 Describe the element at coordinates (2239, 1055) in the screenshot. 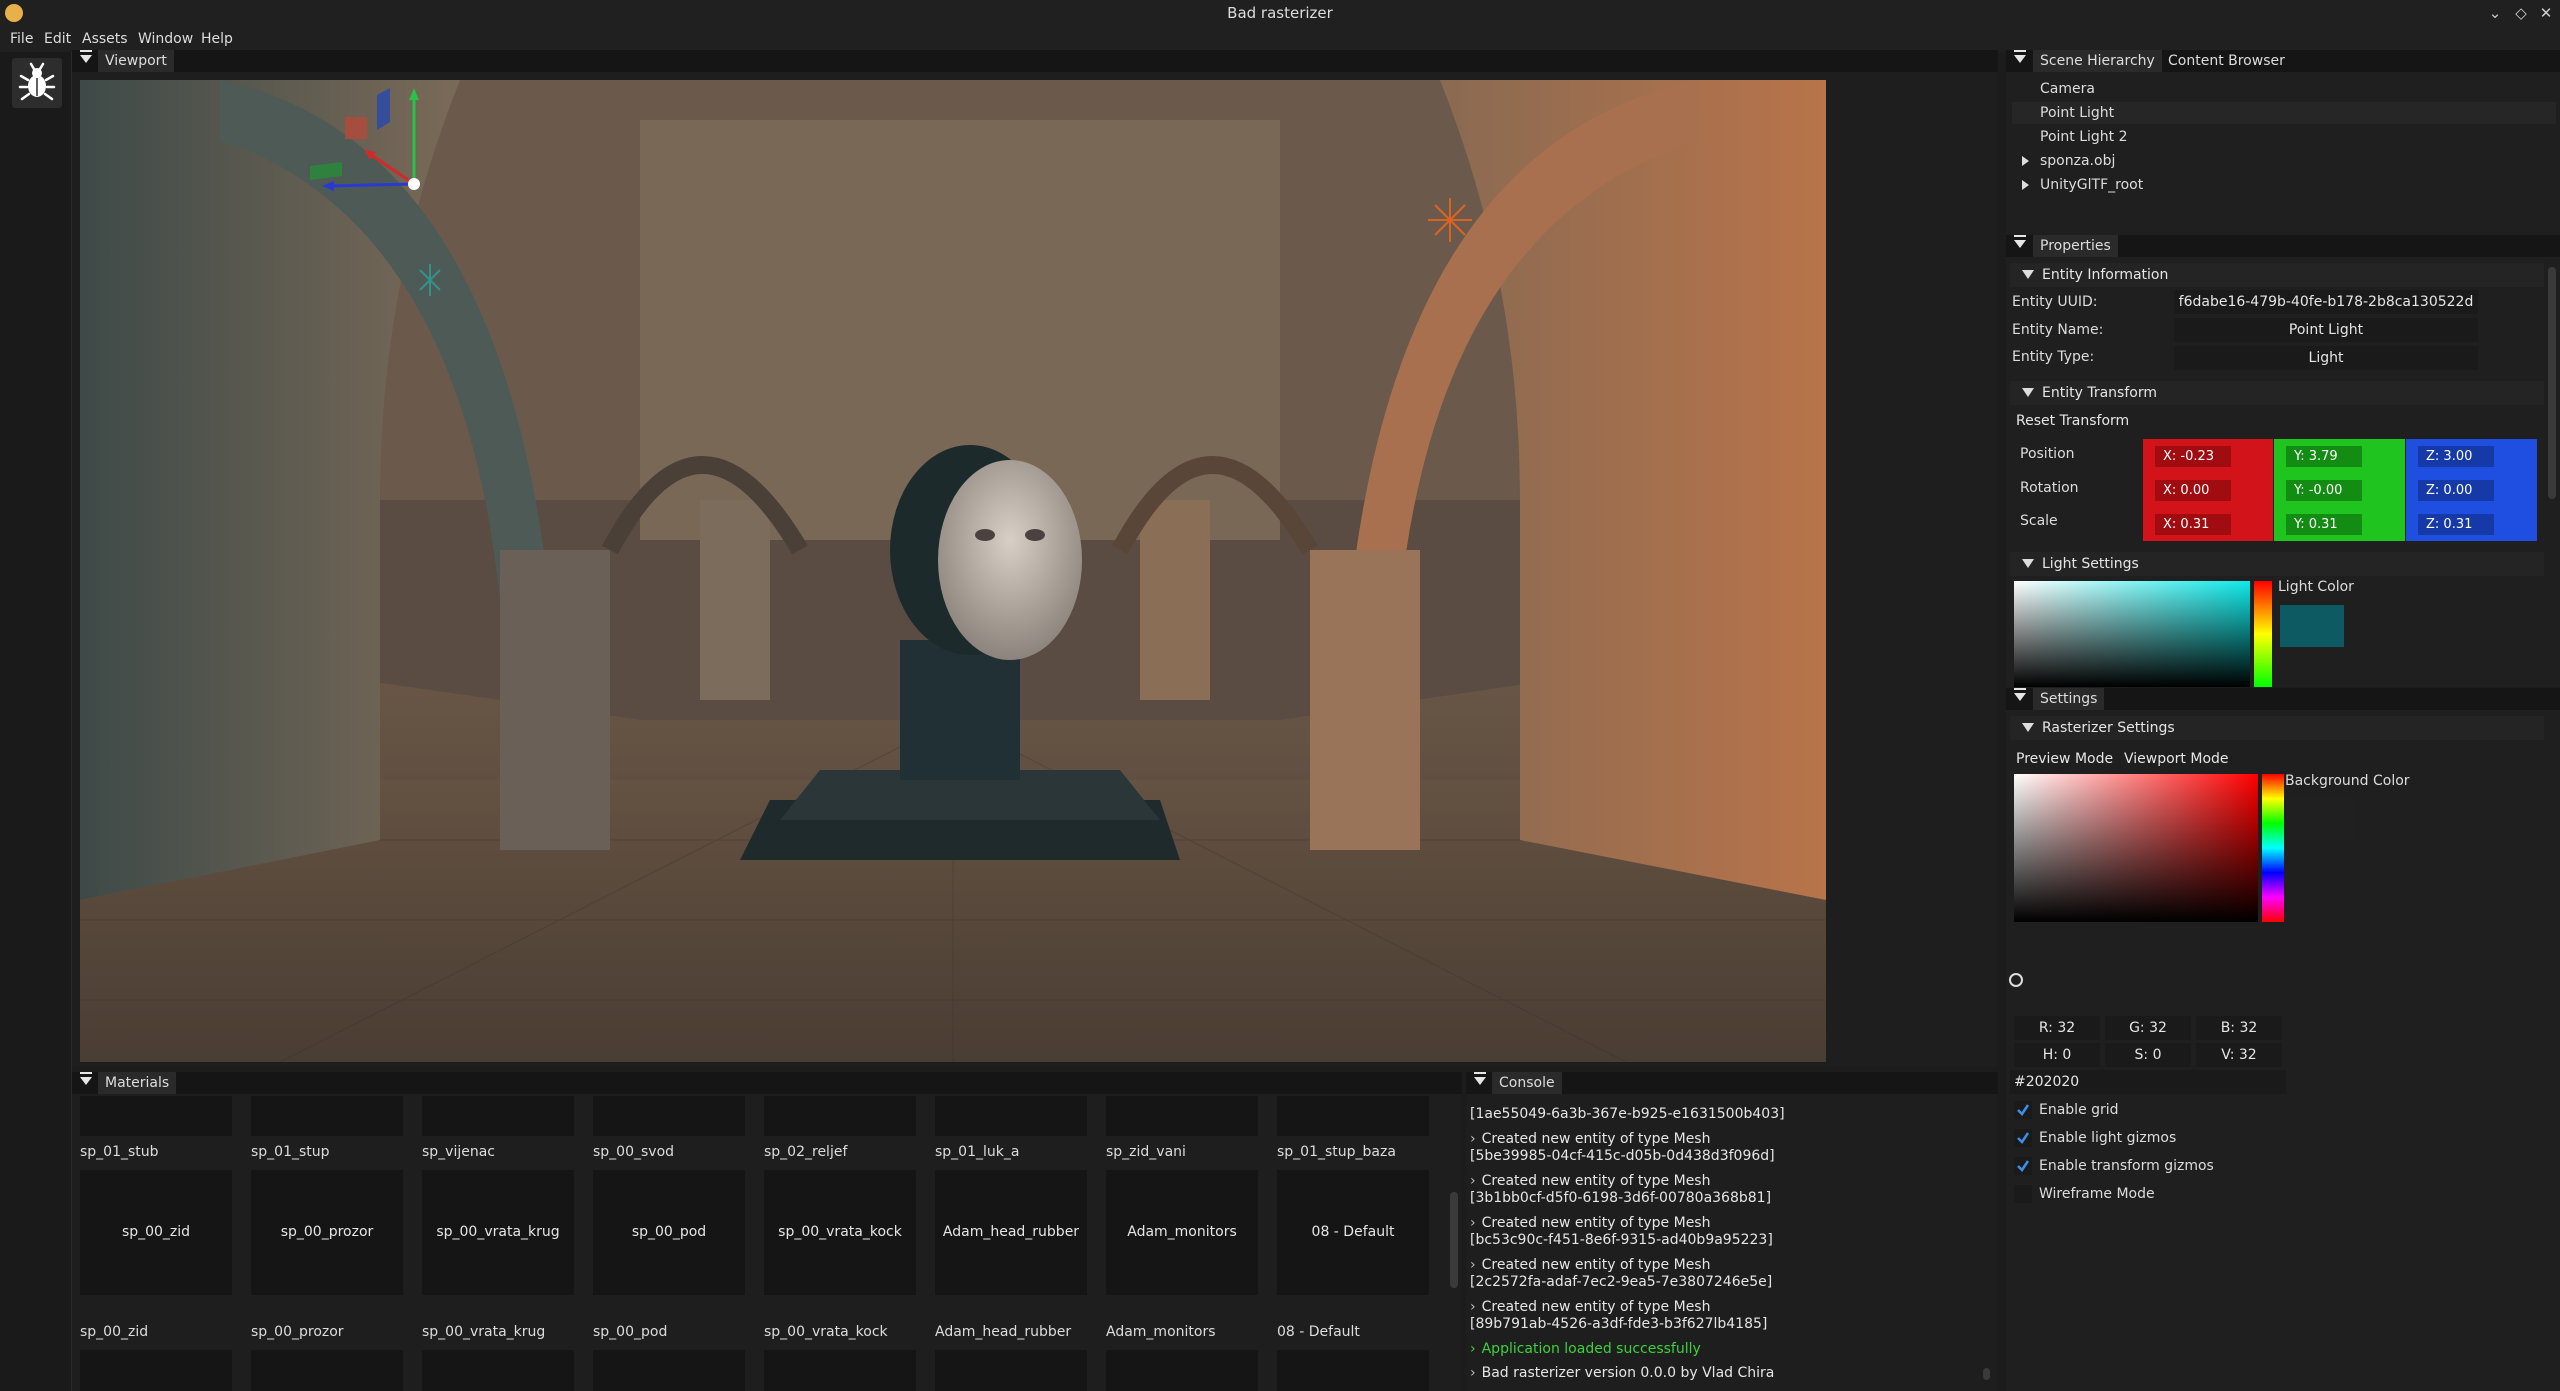

I see `value-field: V: 32` at that location.